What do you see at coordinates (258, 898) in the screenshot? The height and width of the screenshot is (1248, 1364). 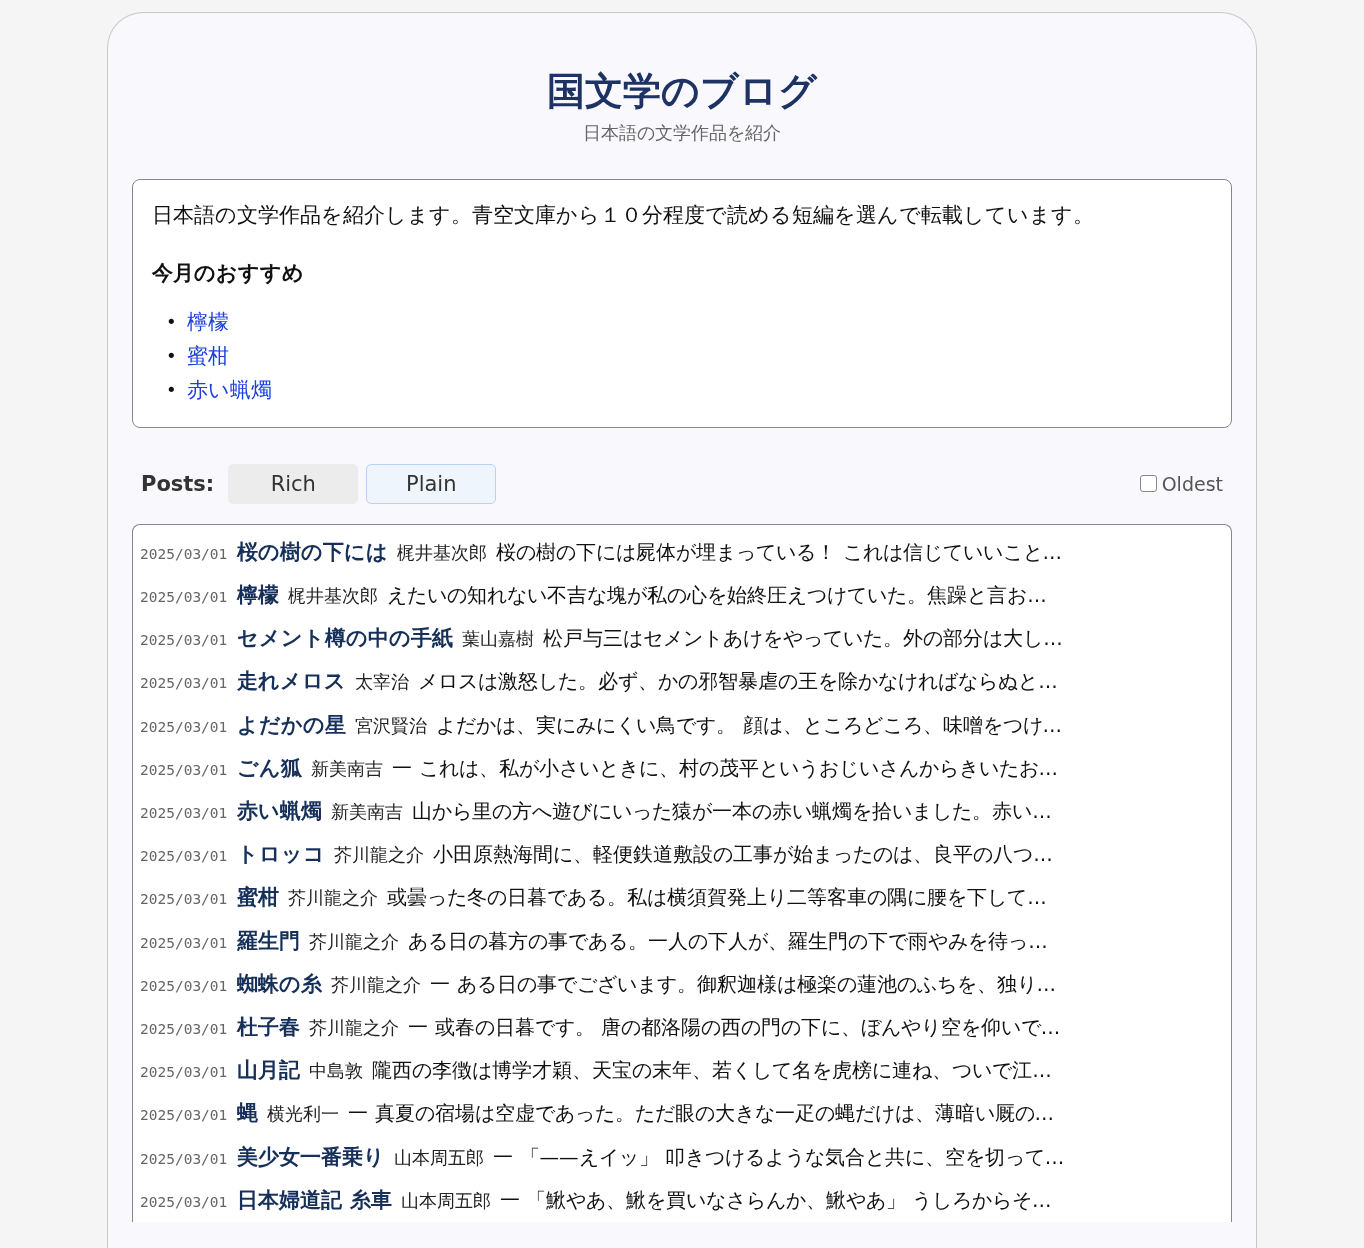 I see `post-title: 蜜柑` at bounding box center [258, 898].